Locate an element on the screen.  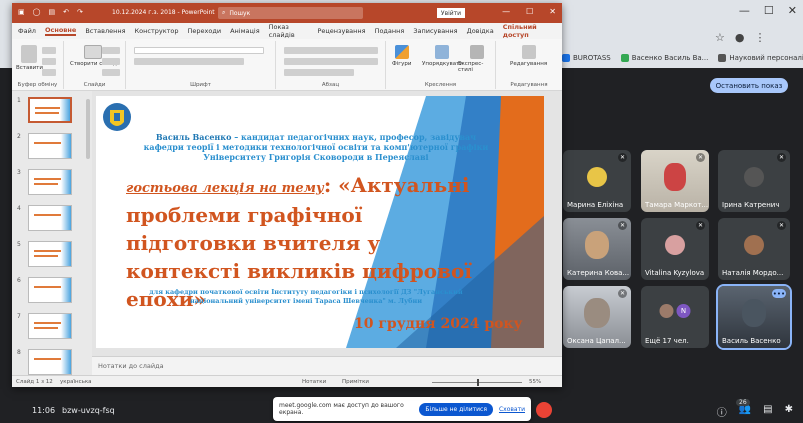
reset-icon is located at coordinates (111, 61).